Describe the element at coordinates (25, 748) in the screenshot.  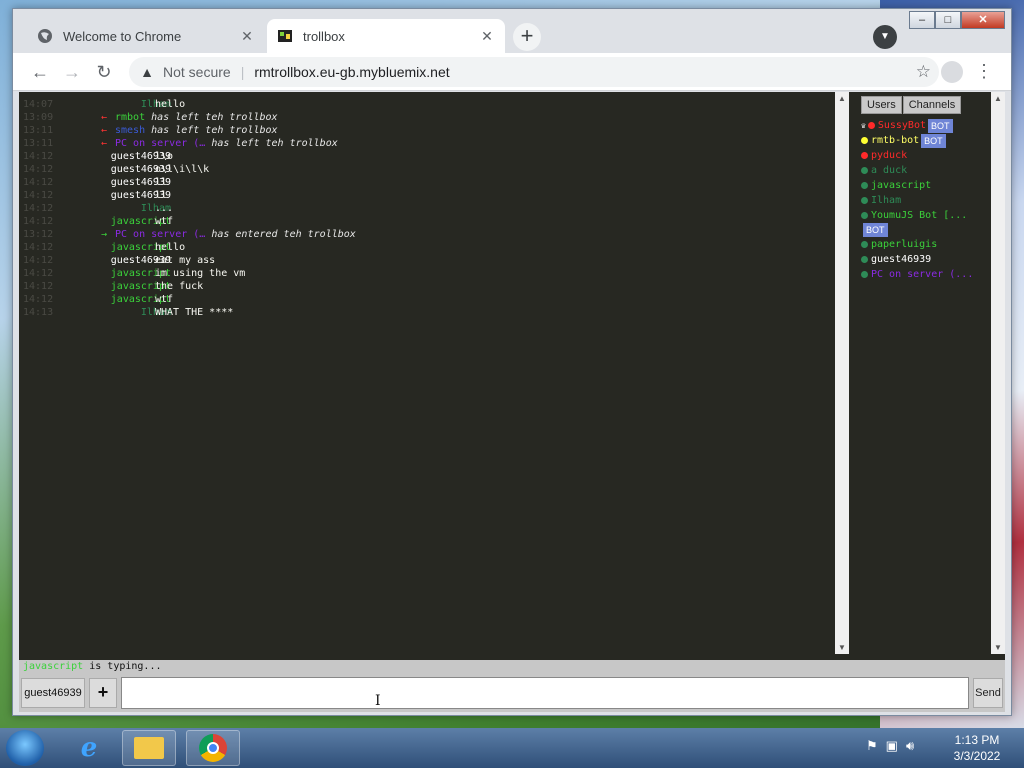
I see `start-button` at that location.